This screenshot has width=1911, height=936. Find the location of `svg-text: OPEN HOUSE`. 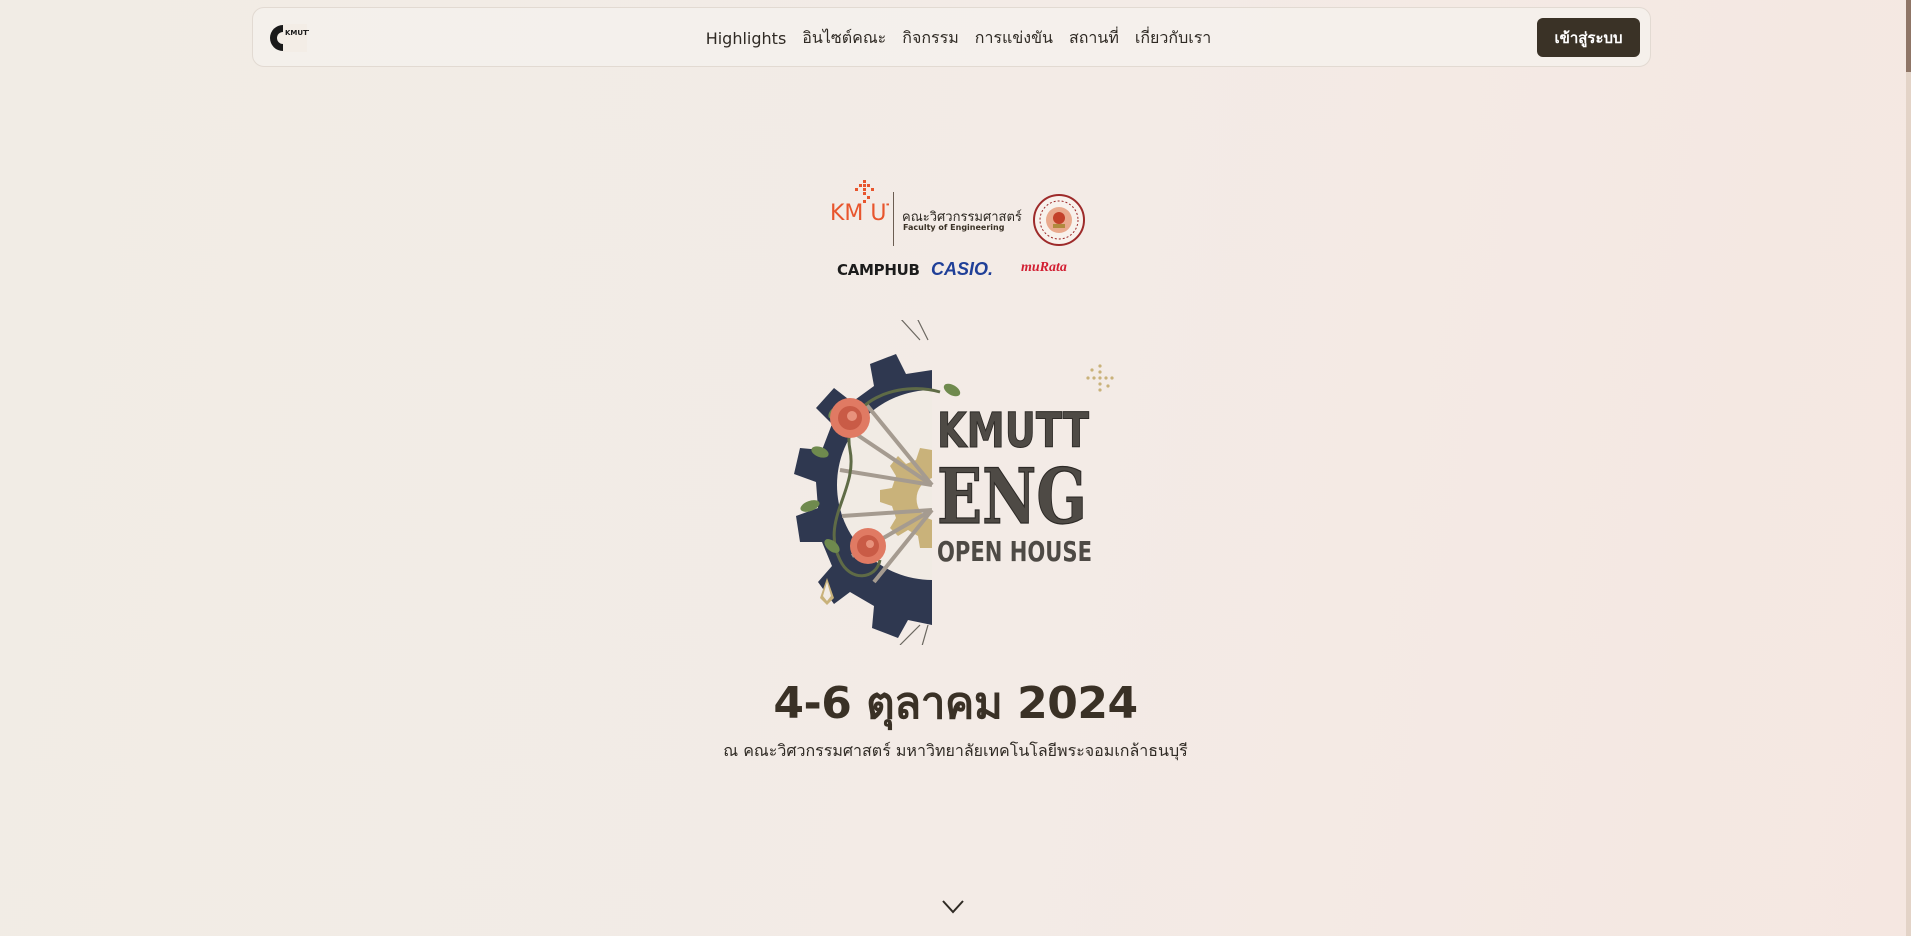

svg-text: OPEN HOUSE is located at coordinates (1014, 551).